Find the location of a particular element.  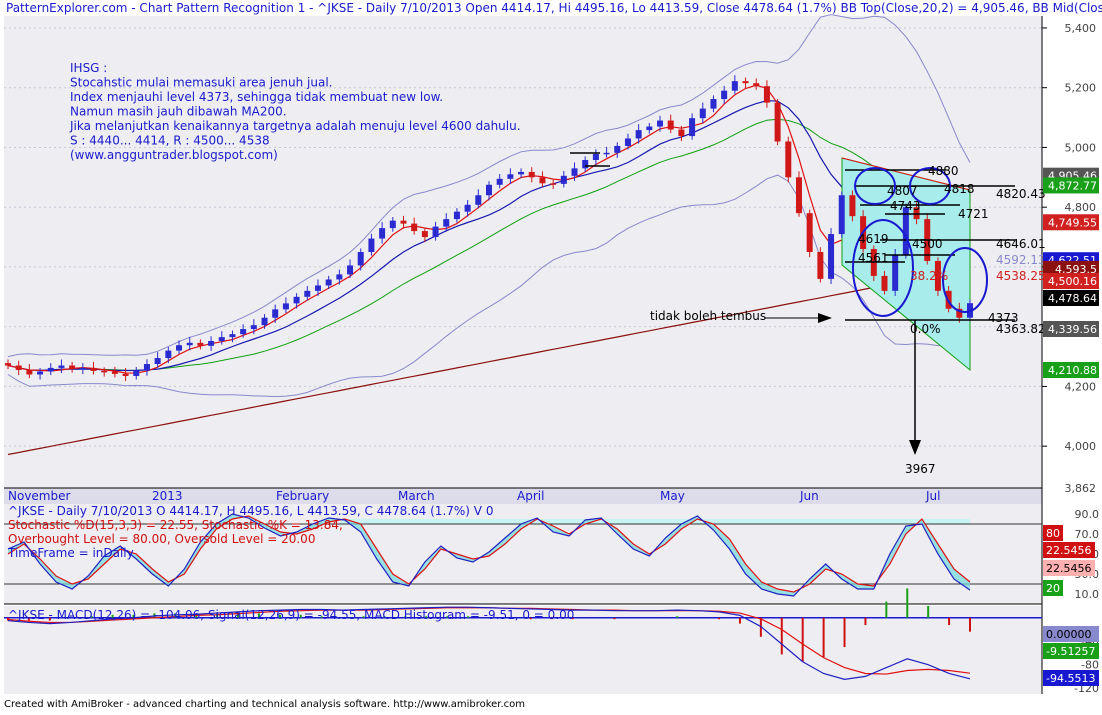

pattern-label: 4820.43 is located at coordinates (1021, 194).